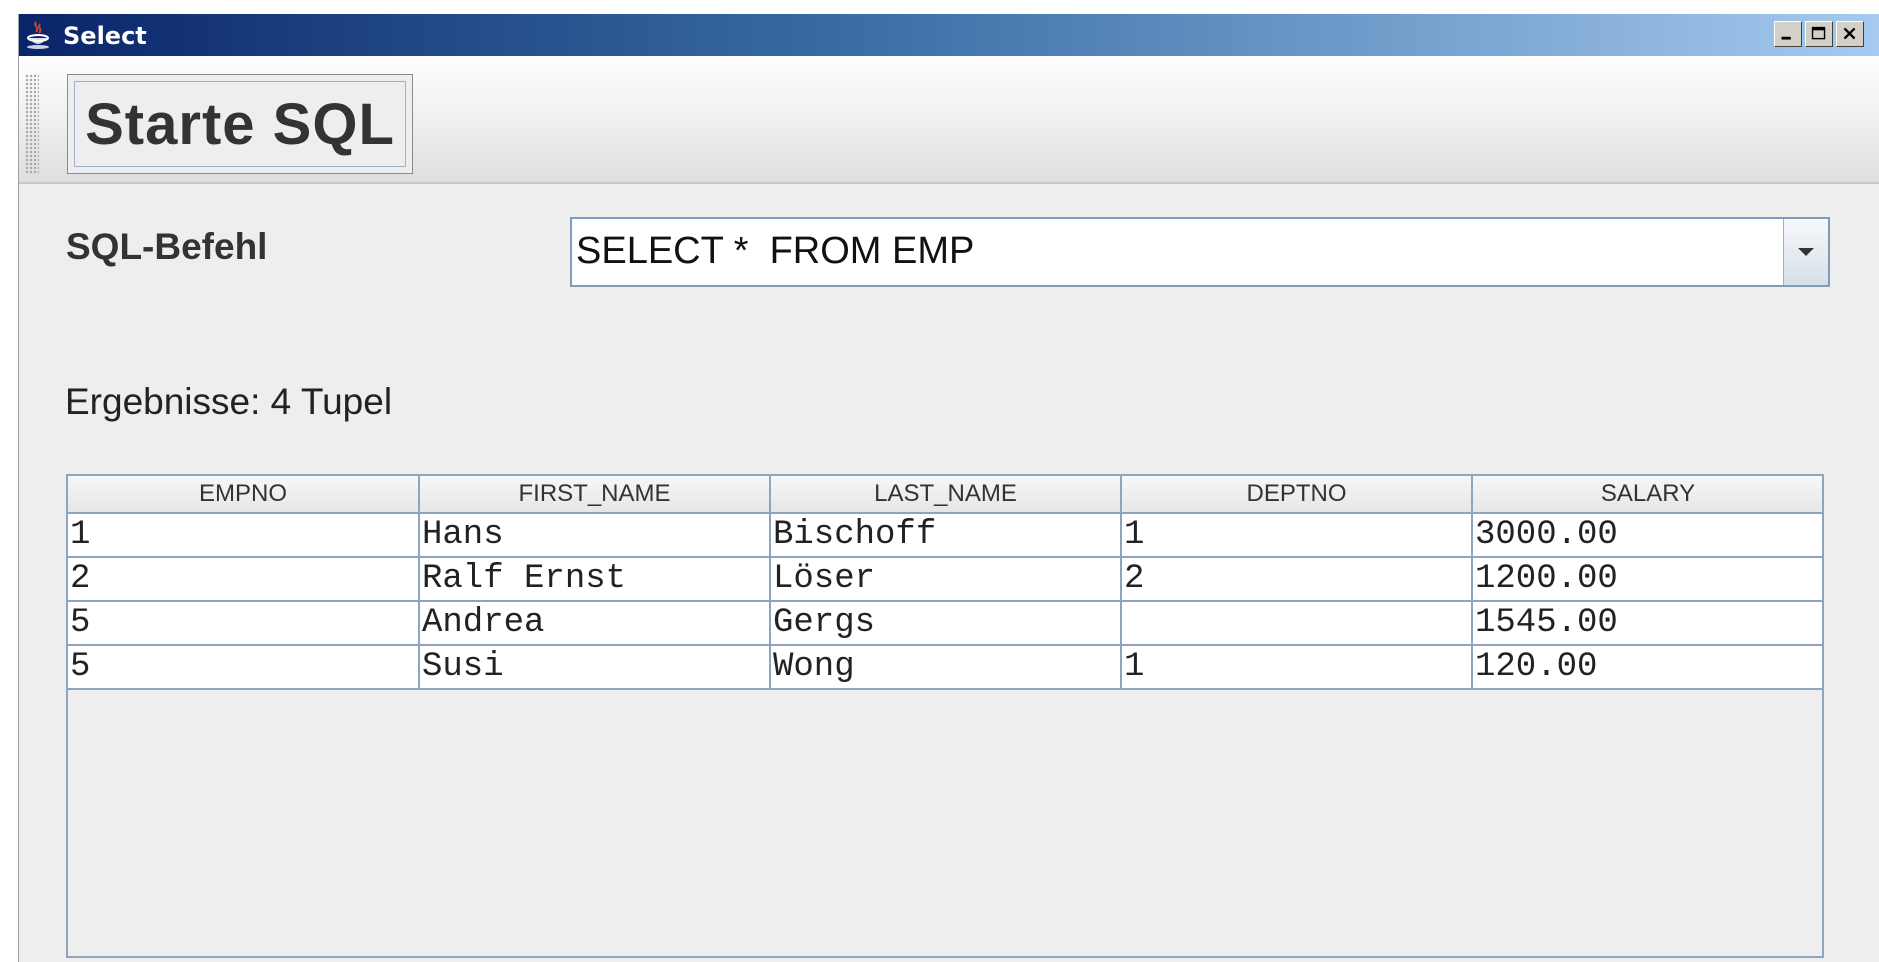 The height and width of the screenshot is (962, 1879). What do you see at coordinates (1786, 38) in the screenshot?
I see `minimize-icon` at bounding box center [1786, 38].